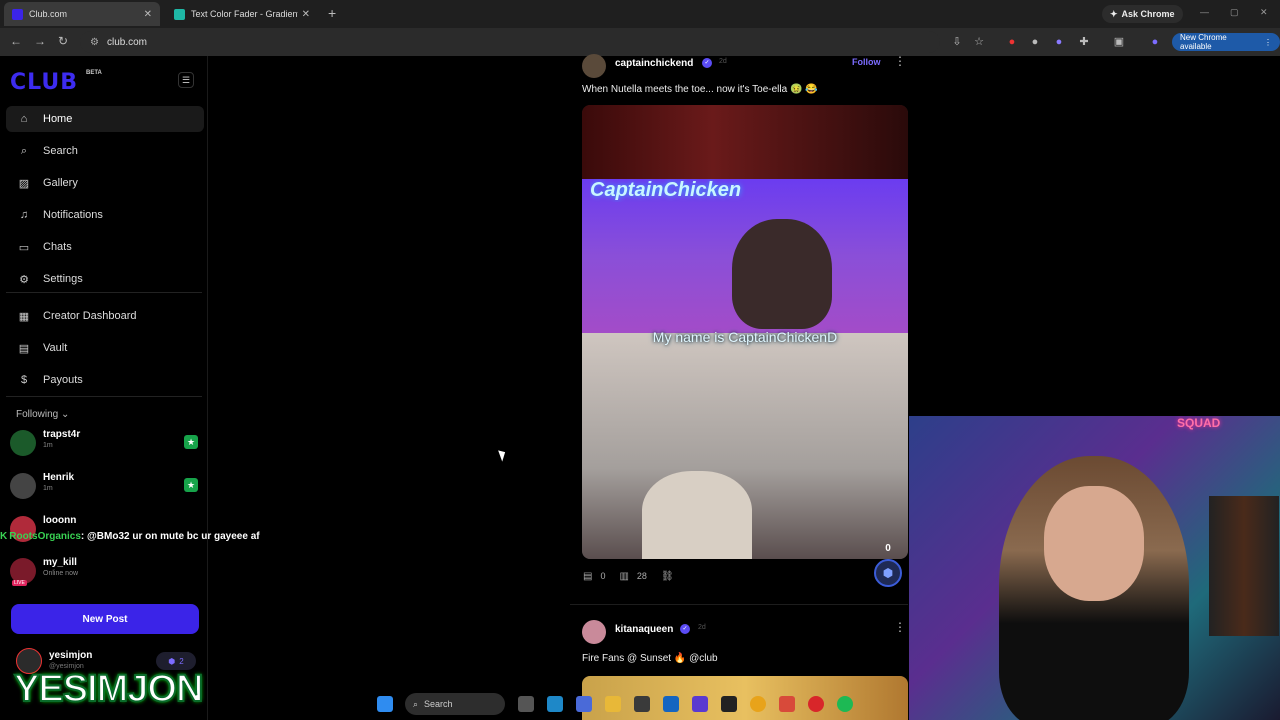  Describe the element at coordinates (1142, 14) in the screenshot. I see `ask-chrome-button: ✦ Ask Chrome` at that location.